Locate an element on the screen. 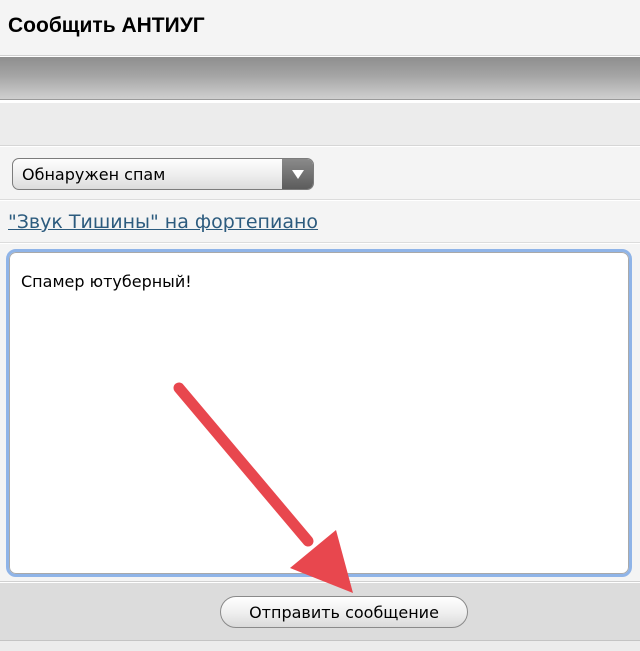 The image size is (640, 651). submit-row: Отправить сообщение is located at coordinates (320, 612).